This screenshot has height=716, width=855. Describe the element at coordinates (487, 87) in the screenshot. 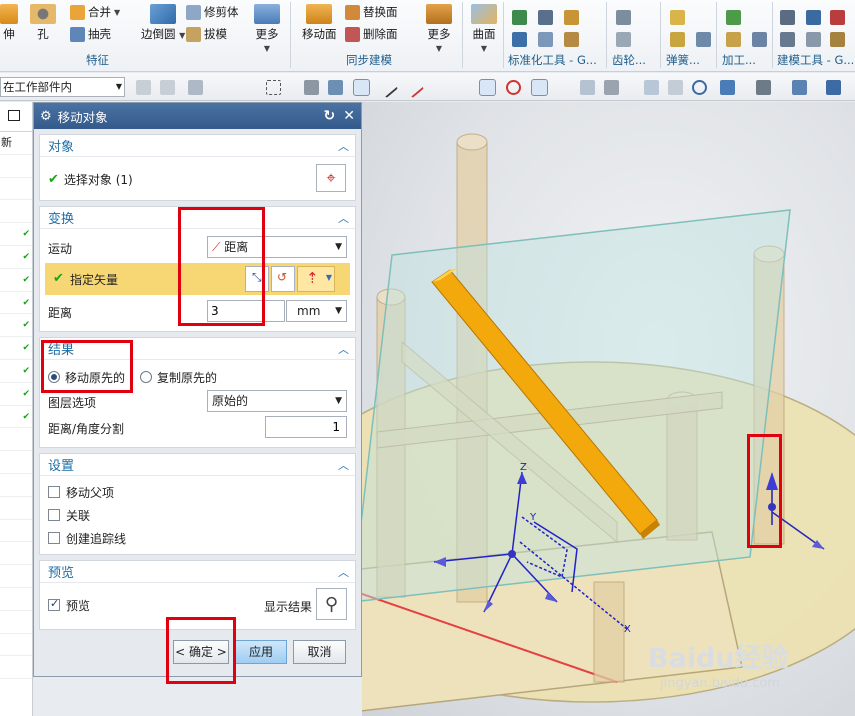

I see `center-point-icon` at that location.